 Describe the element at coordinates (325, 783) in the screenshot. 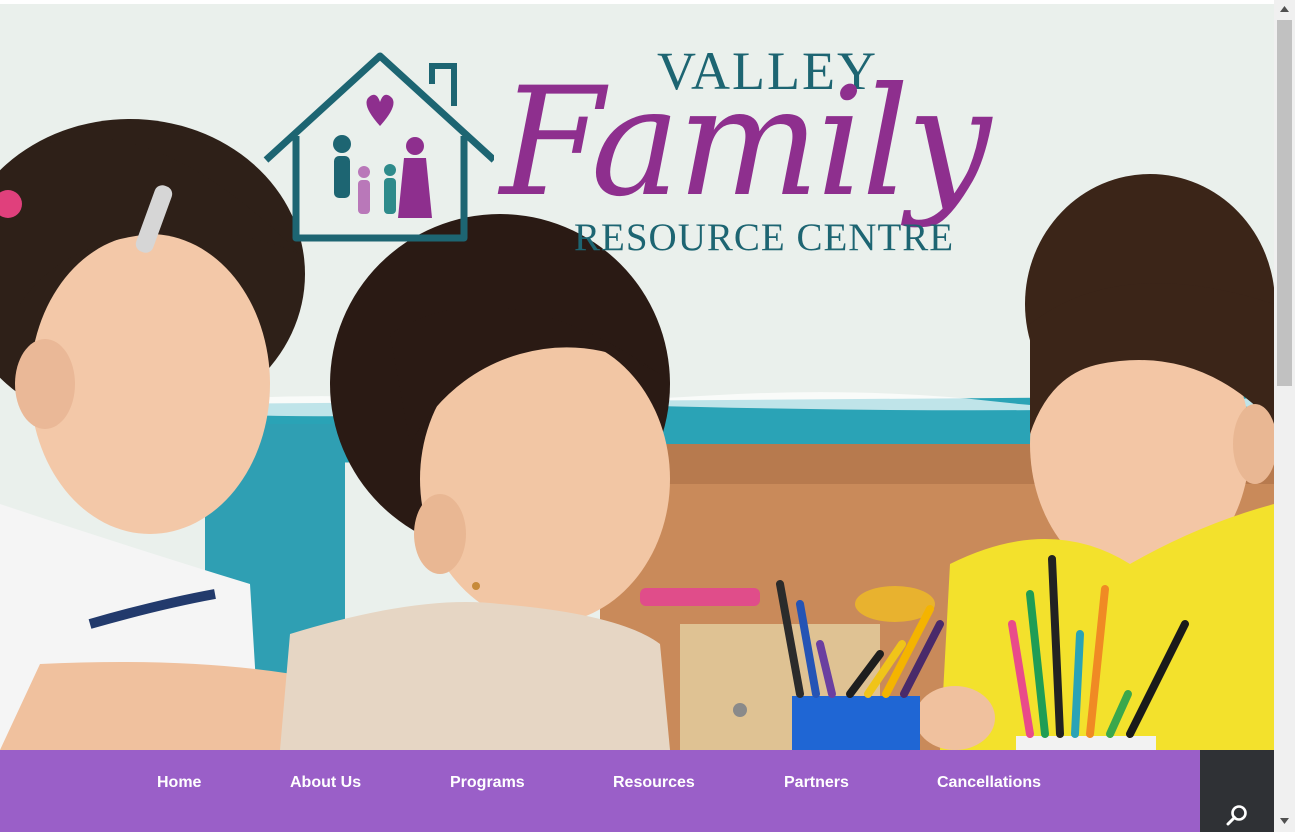

I see `nav-about-us: About Us` at that location.